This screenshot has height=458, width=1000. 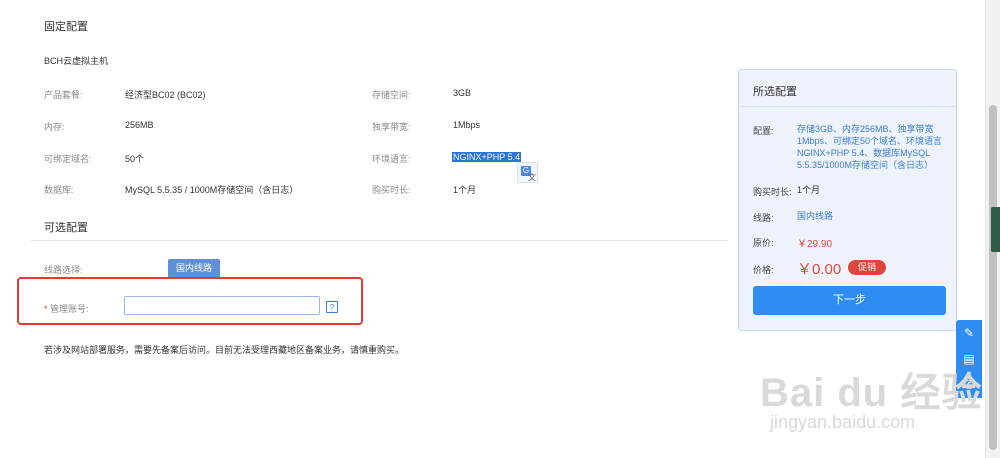 I want to click on account-label: 管理账号:, so click(x=69, y=309).